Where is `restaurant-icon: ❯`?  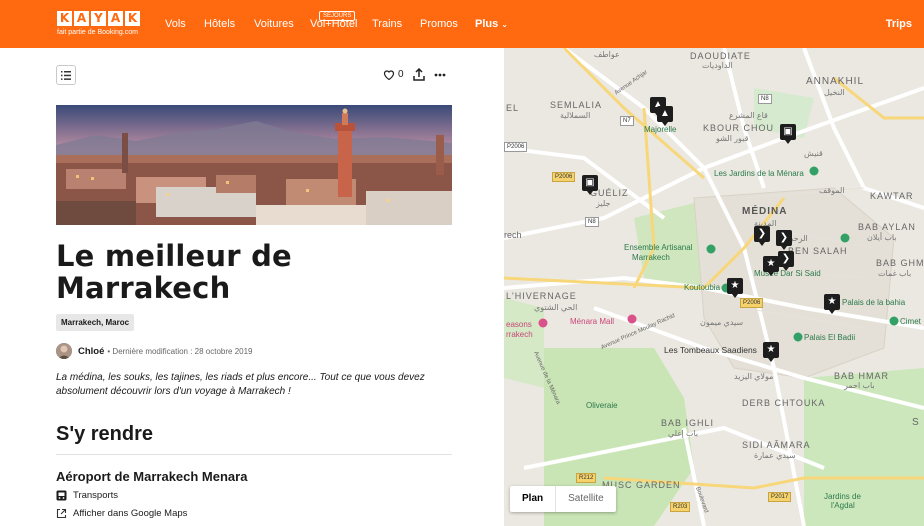
restaurant-icon: ❯ is located at coordinates (784, 237).